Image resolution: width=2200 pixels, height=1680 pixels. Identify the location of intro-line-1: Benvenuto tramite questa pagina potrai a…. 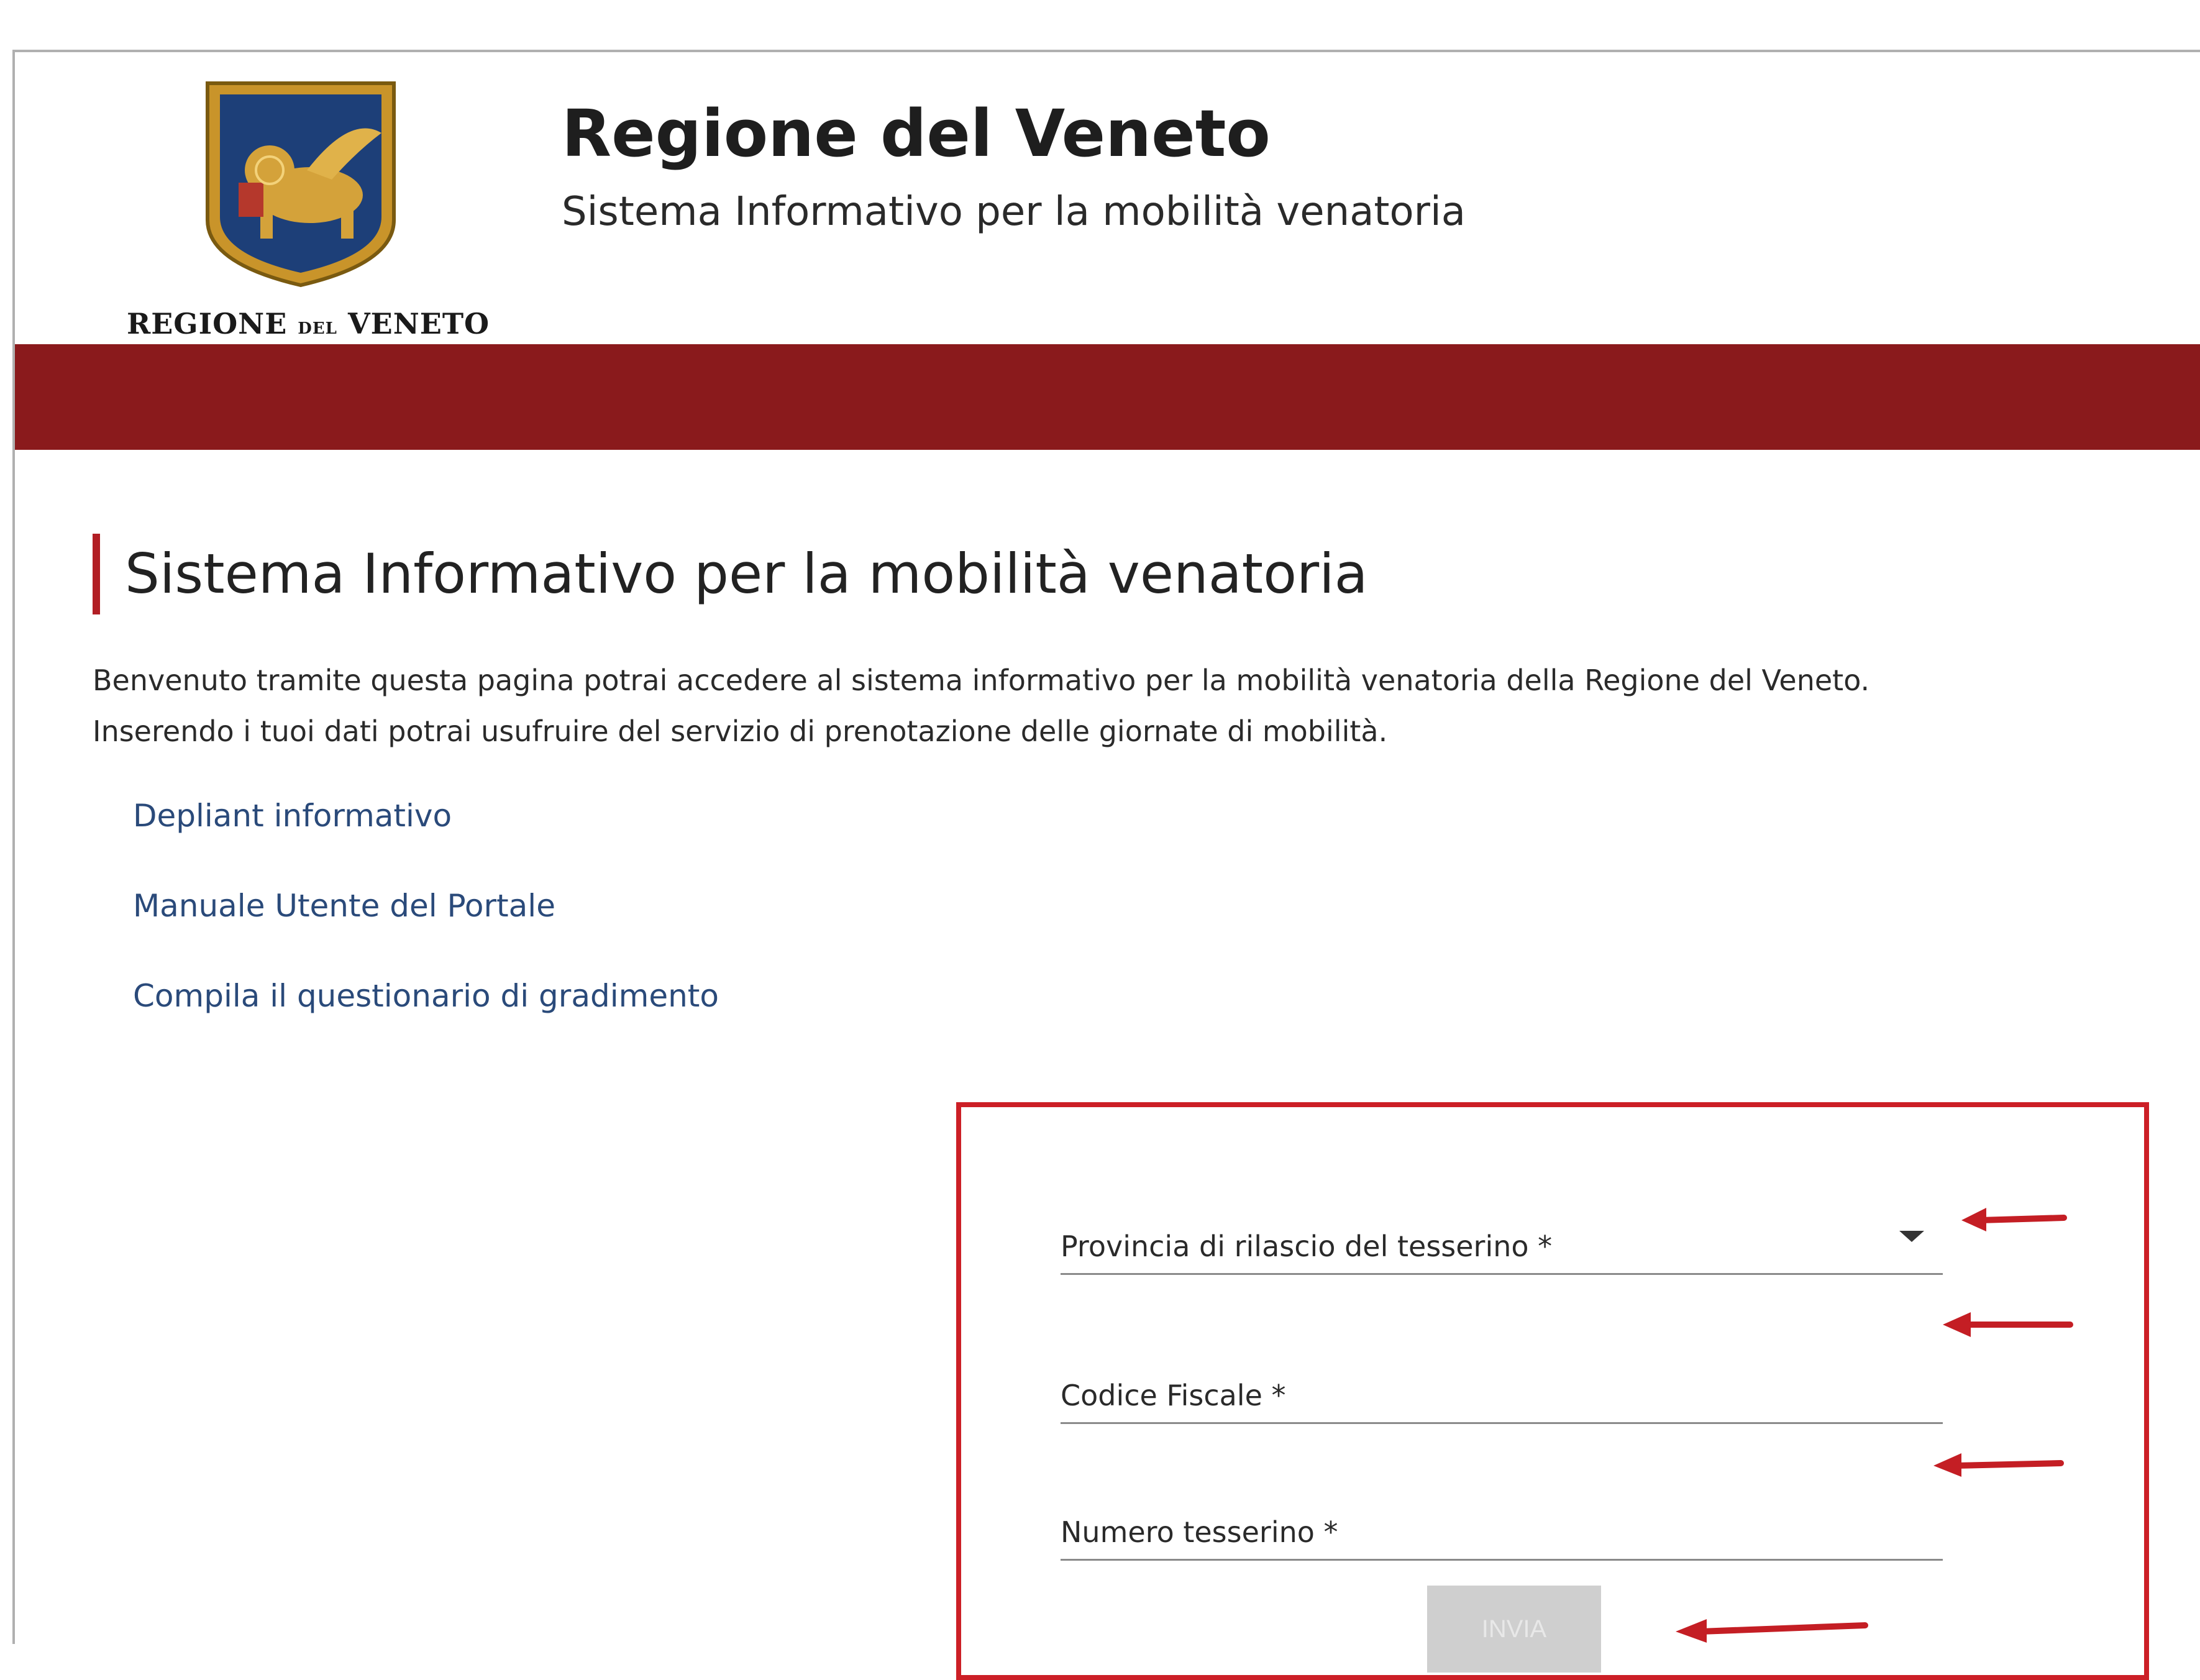
(982, 680).